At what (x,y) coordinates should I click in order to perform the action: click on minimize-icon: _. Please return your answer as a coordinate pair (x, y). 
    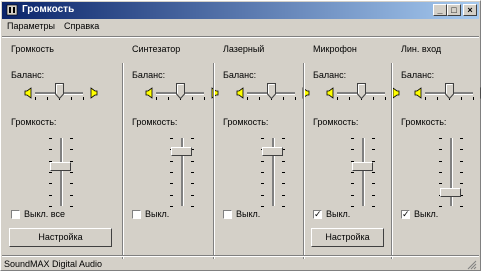
    Looking at the image, I should click on (440, 10).